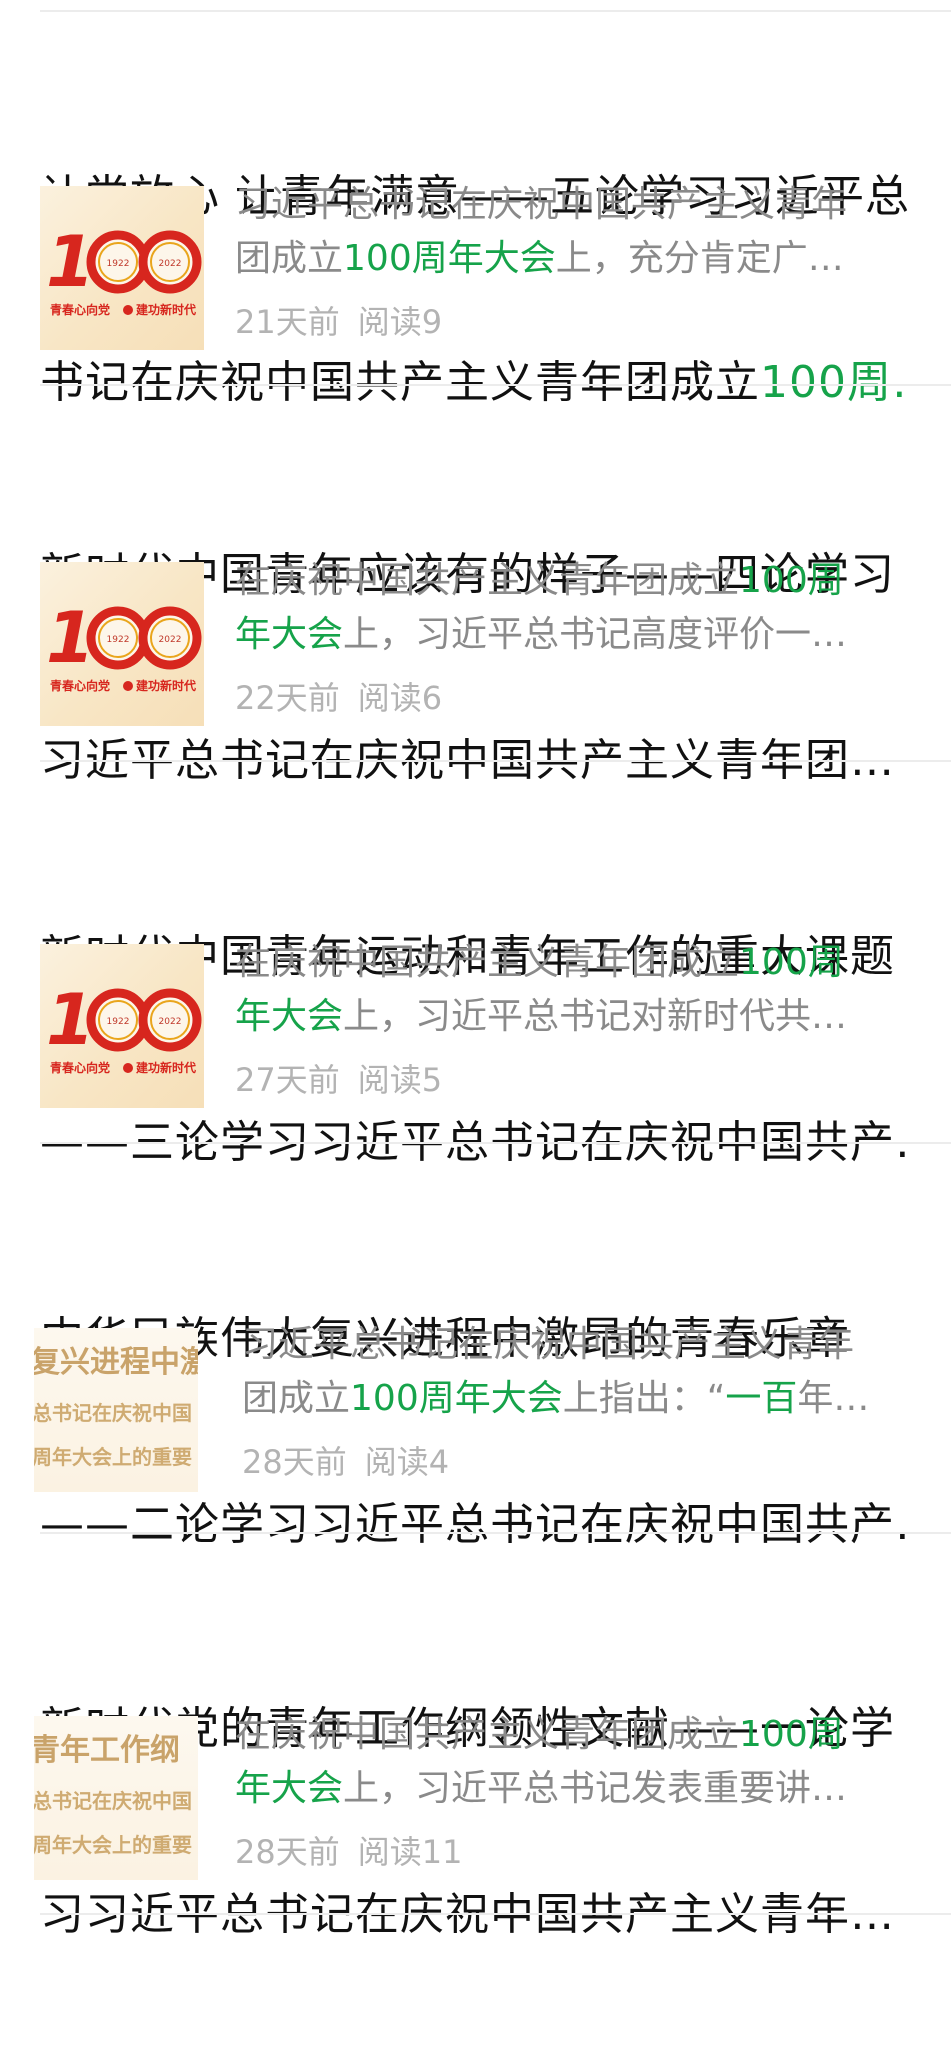 This screenshot has width=951, height=2070. I want to click on article-meta: 28天前 阅读11, so click(348, 1852).